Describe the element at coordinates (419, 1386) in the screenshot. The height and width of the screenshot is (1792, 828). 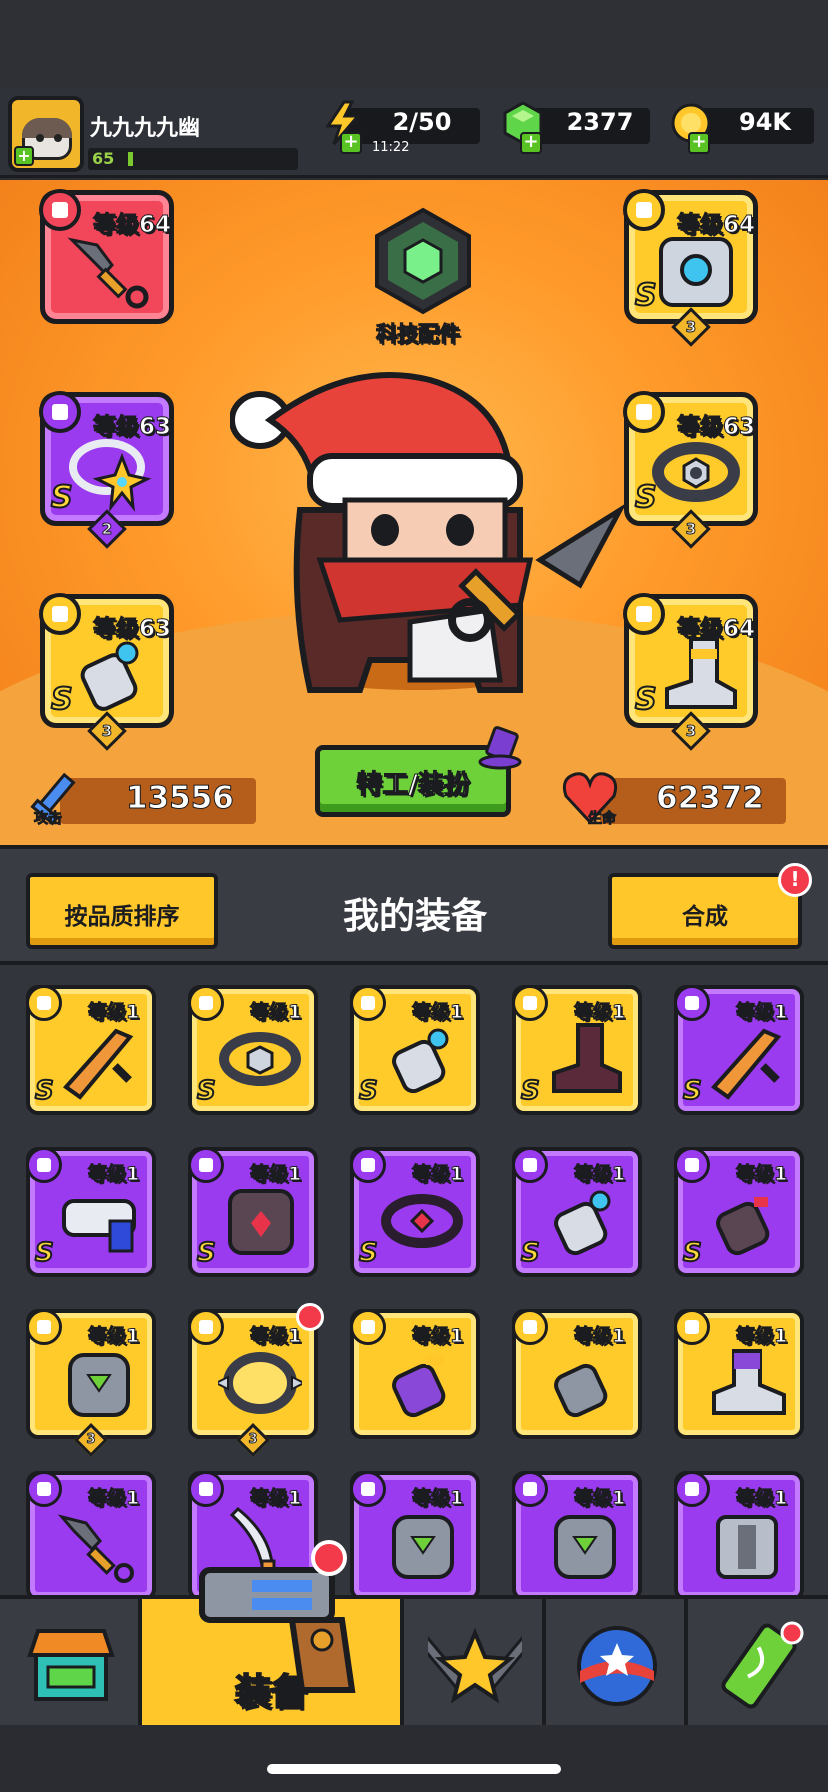
I see `purple-gauntlet-icon` at that location.